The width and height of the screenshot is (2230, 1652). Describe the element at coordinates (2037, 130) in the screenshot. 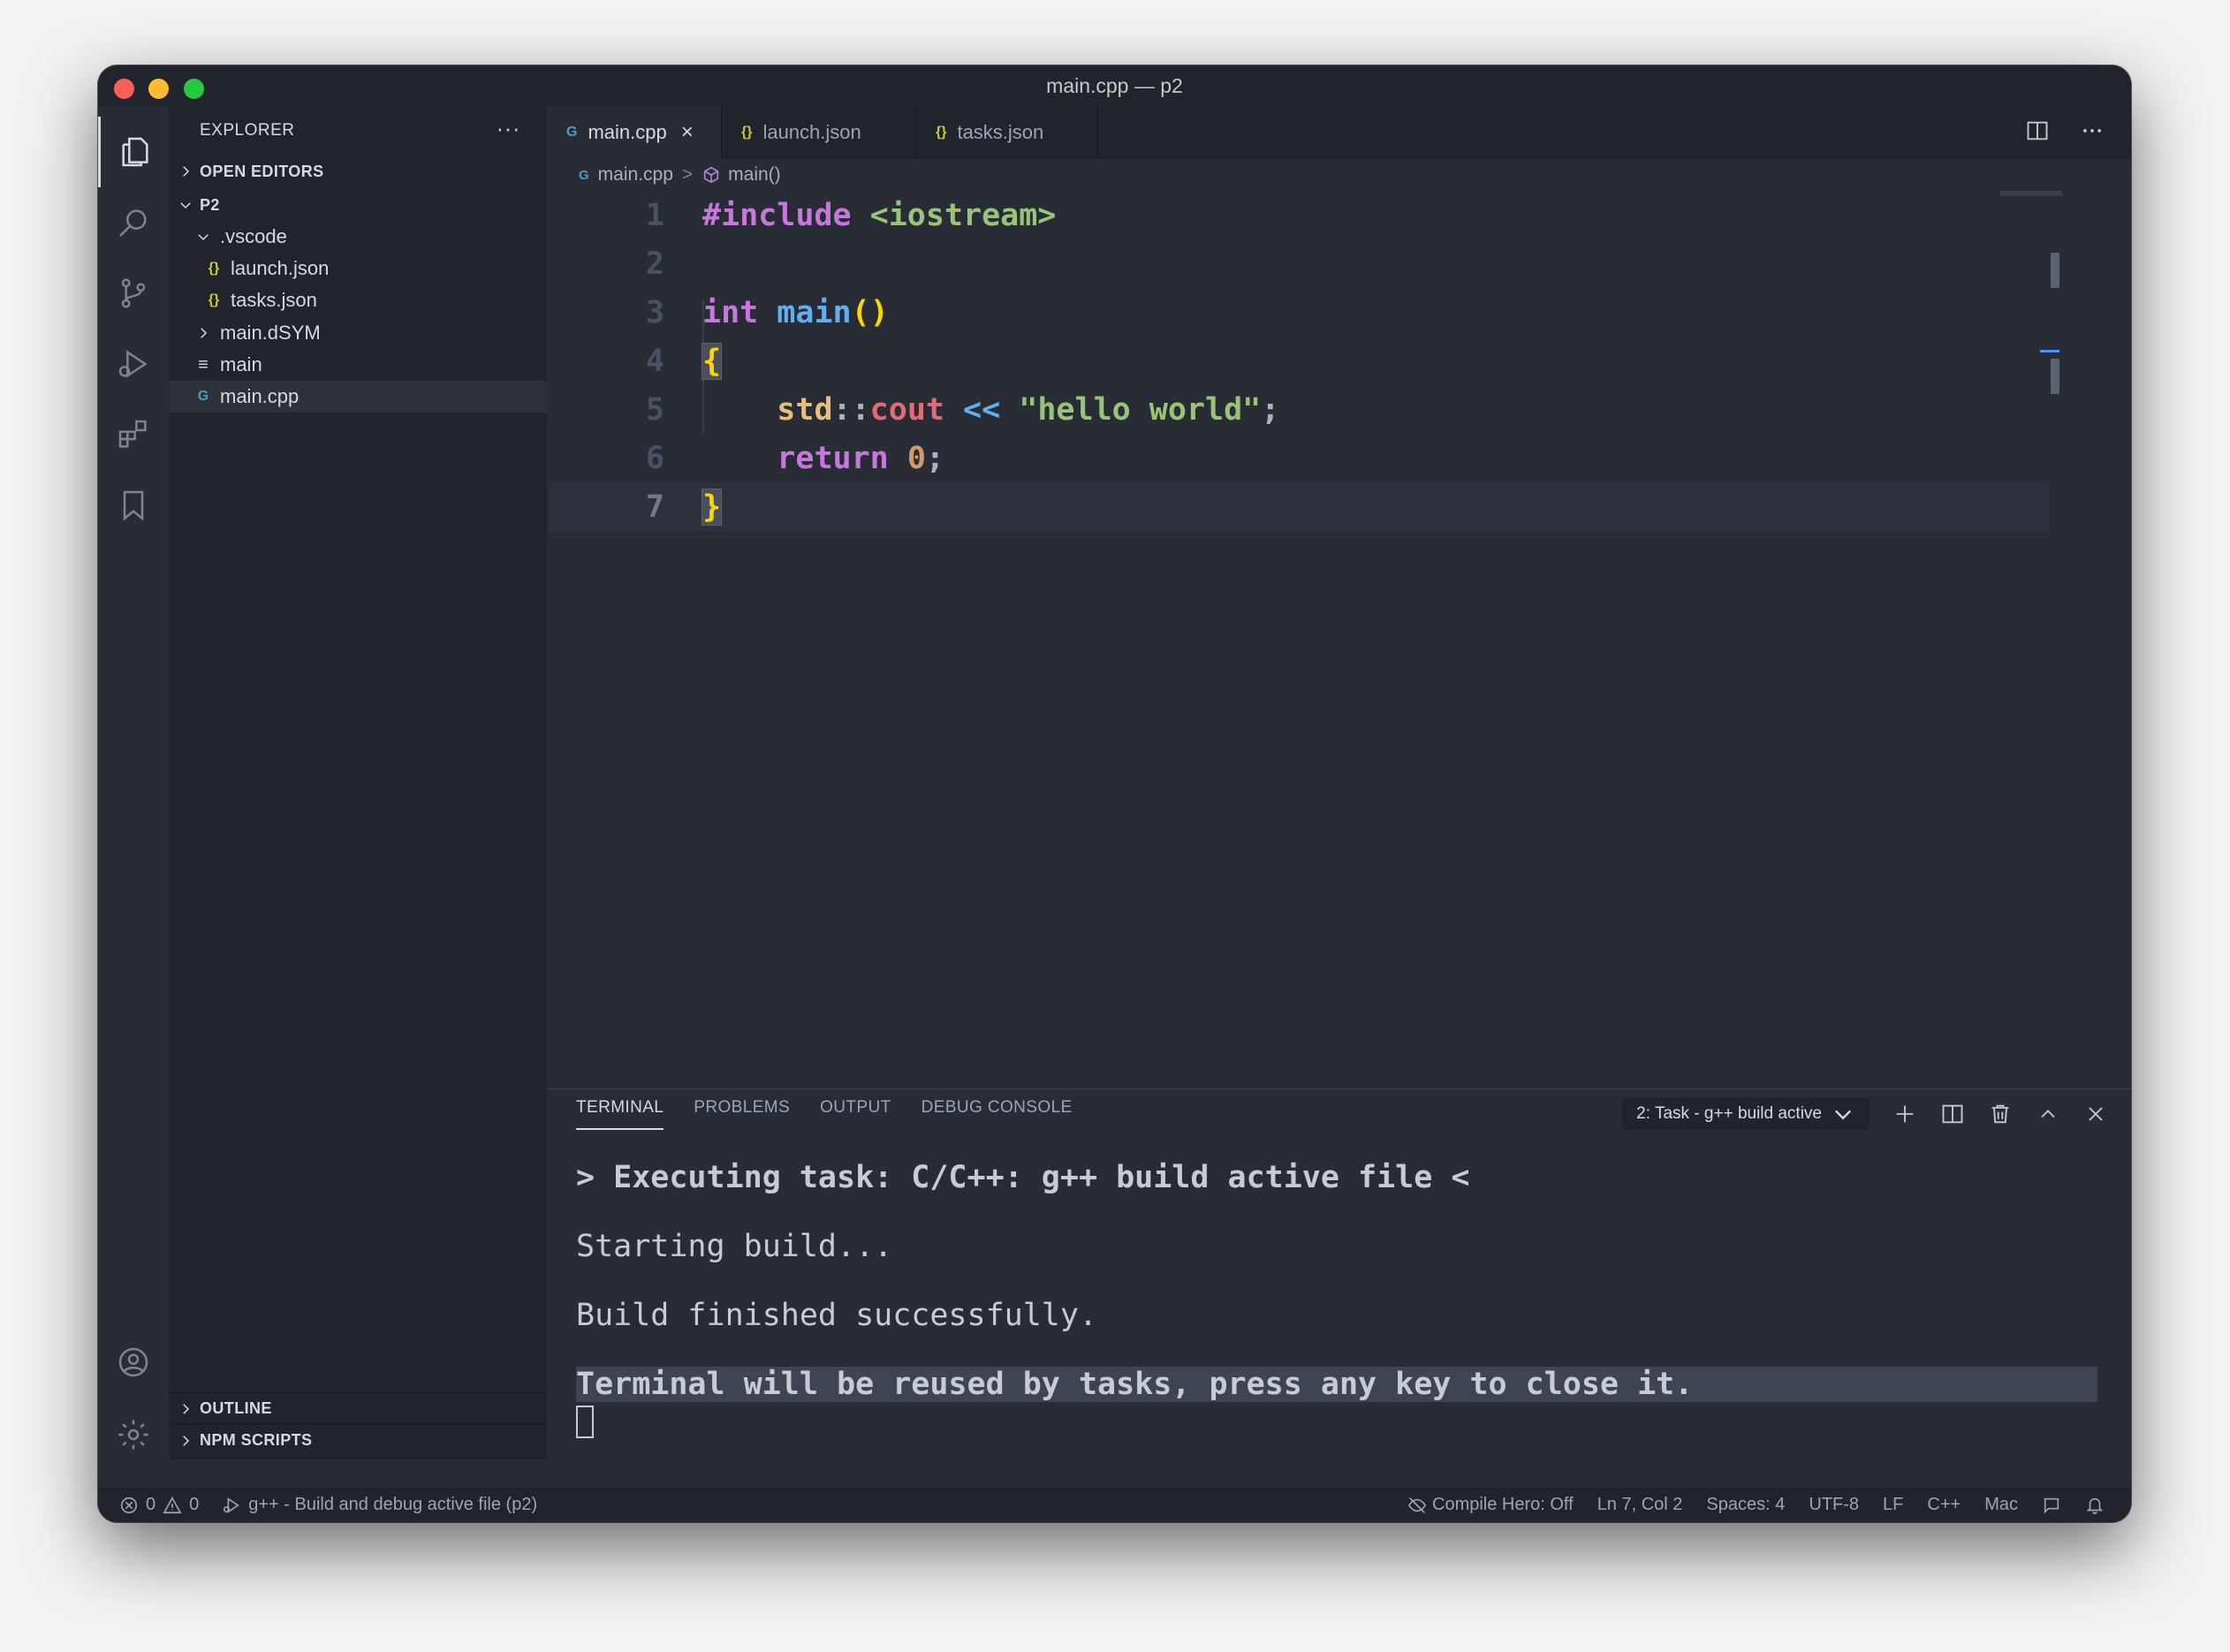

I see `split-editor-icon` at that location.